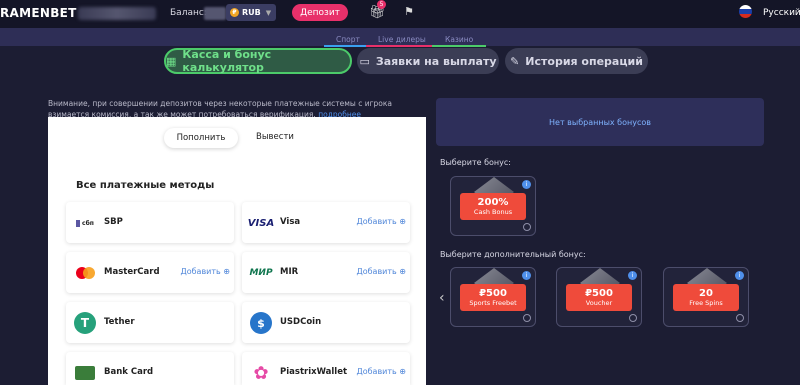  What do you see at coordinates (85, 323) in the screenshot?
I see `tether-icon: T` at bounding box center [85, 323].